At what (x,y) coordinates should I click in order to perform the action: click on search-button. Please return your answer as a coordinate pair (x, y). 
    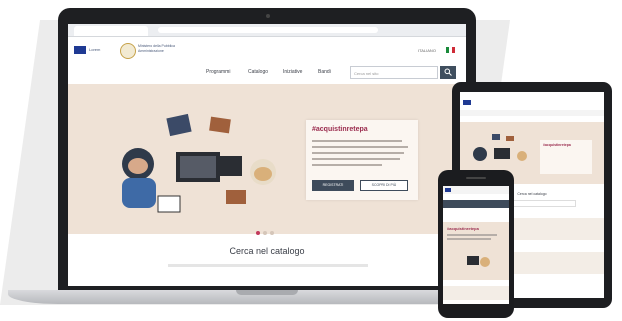
    Looking at the image, I should click on (448, 72).